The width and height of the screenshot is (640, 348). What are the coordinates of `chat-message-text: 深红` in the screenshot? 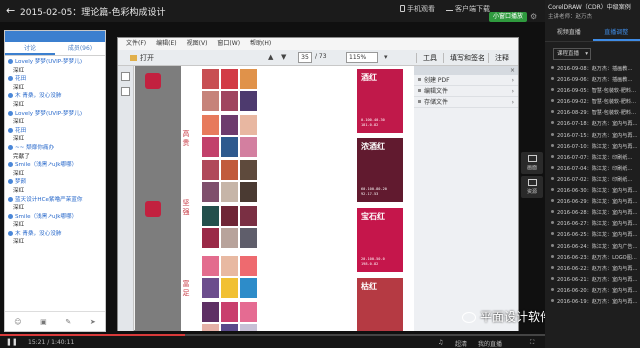 It's located at (19, 225).